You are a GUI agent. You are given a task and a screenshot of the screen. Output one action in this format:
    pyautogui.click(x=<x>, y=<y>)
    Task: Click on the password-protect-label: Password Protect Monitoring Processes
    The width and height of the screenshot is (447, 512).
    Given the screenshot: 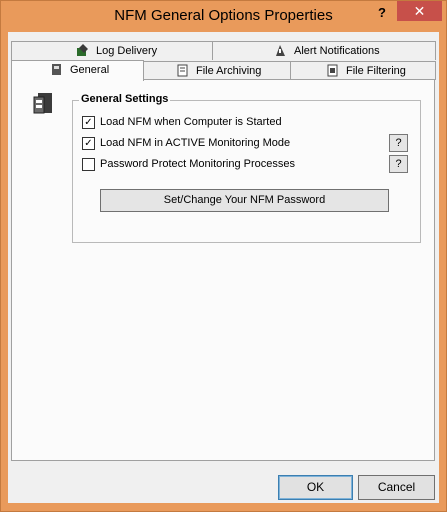 What is the action you would take?
    pyautogui.click(x=198, y=164)
    